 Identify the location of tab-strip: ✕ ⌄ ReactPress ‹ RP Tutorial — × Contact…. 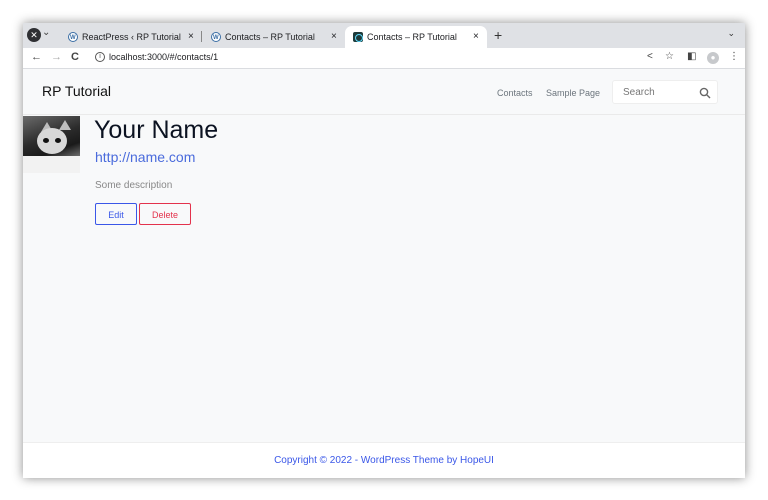
(384, 36).